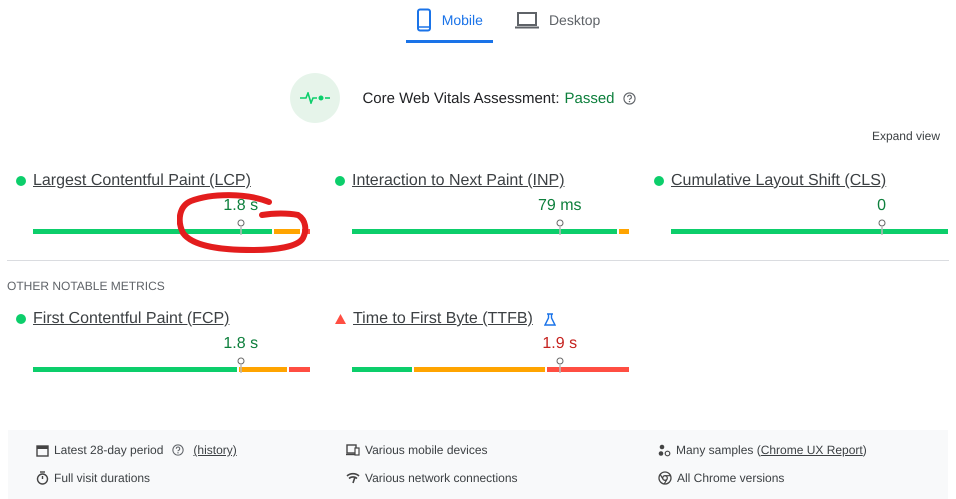  What do you see at coordinates (340, 319) in the screenshot?
I see `warning-triangle-icon` at bounding box center [340, 319].